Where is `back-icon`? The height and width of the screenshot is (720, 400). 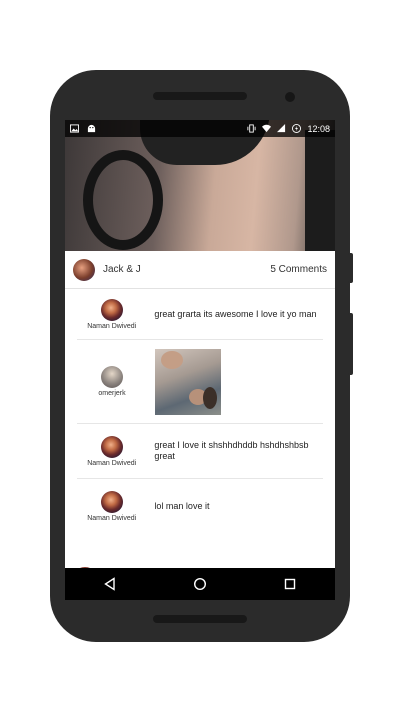
back-icon is located at coordinates (110, 584).